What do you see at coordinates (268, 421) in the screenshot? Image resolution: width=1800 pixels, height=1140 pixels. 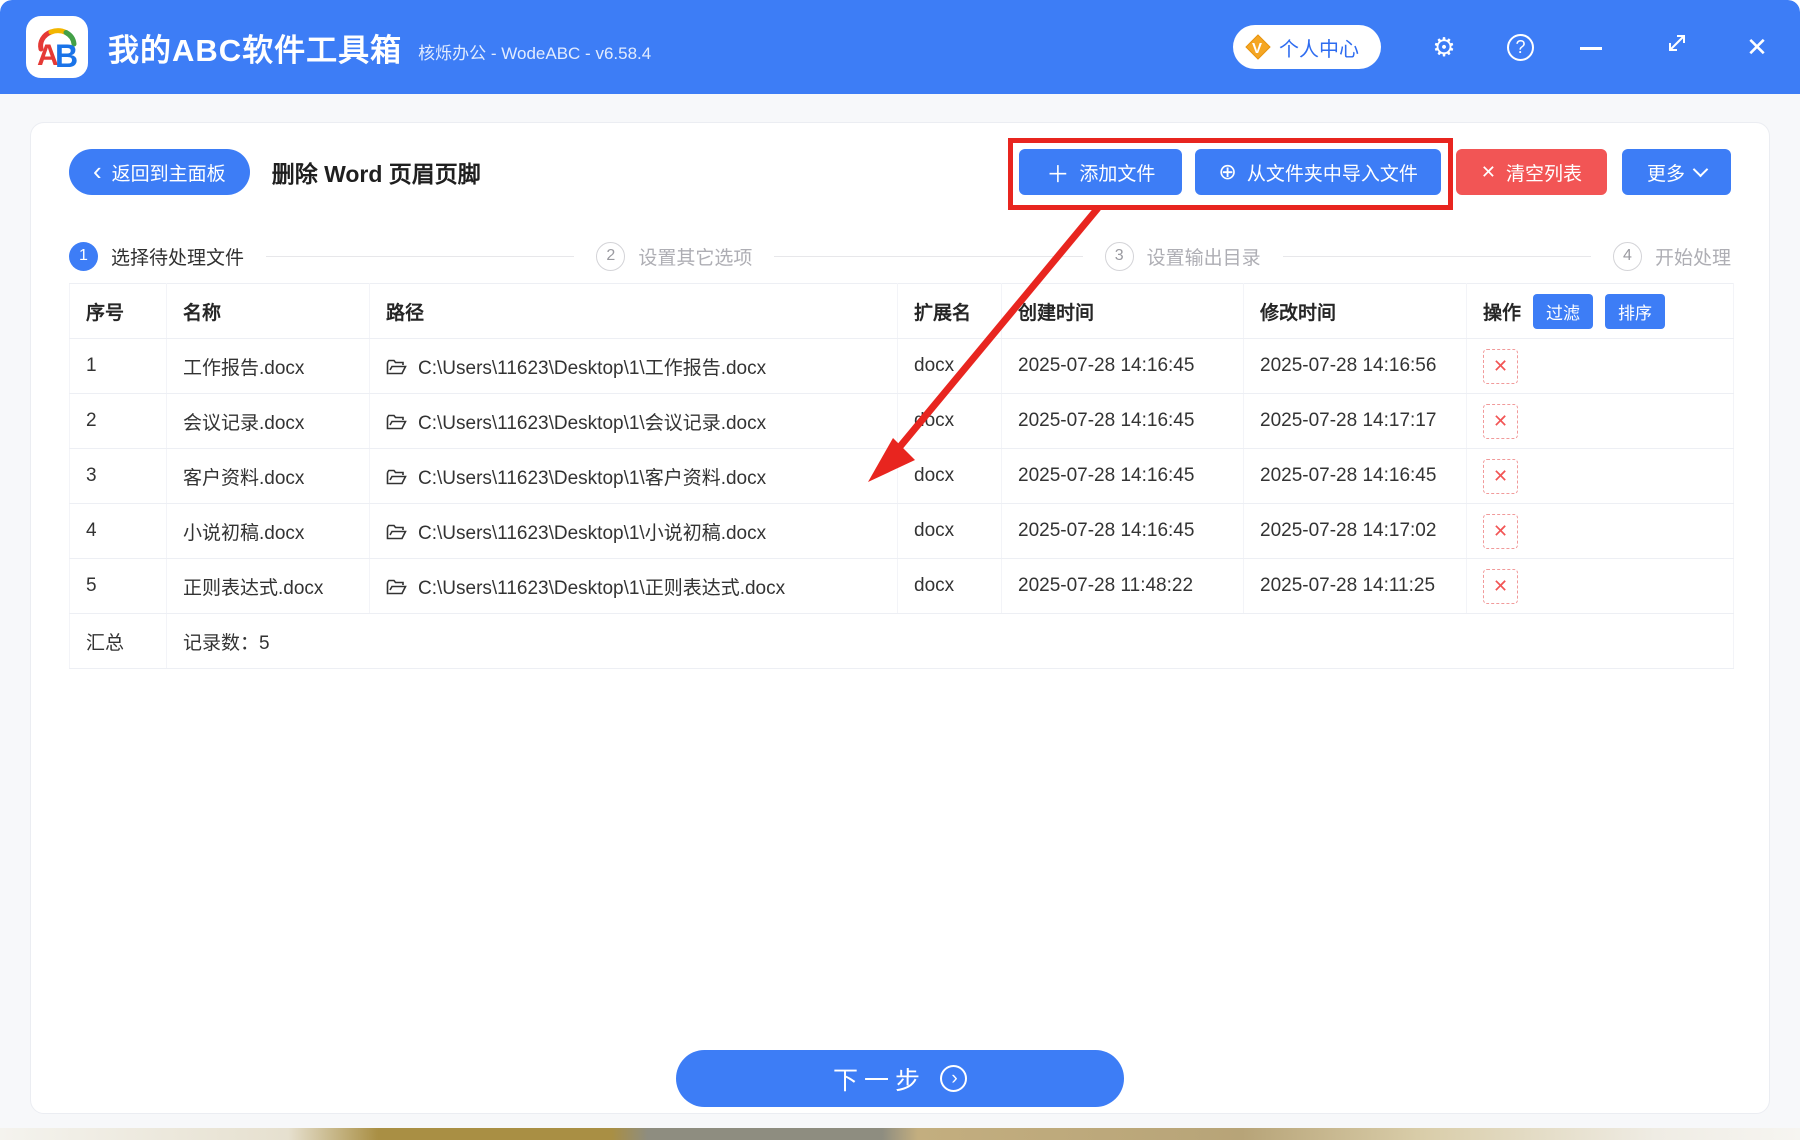 I see `cell-name: 会议记录.docx` at bounding box center [268, 421].